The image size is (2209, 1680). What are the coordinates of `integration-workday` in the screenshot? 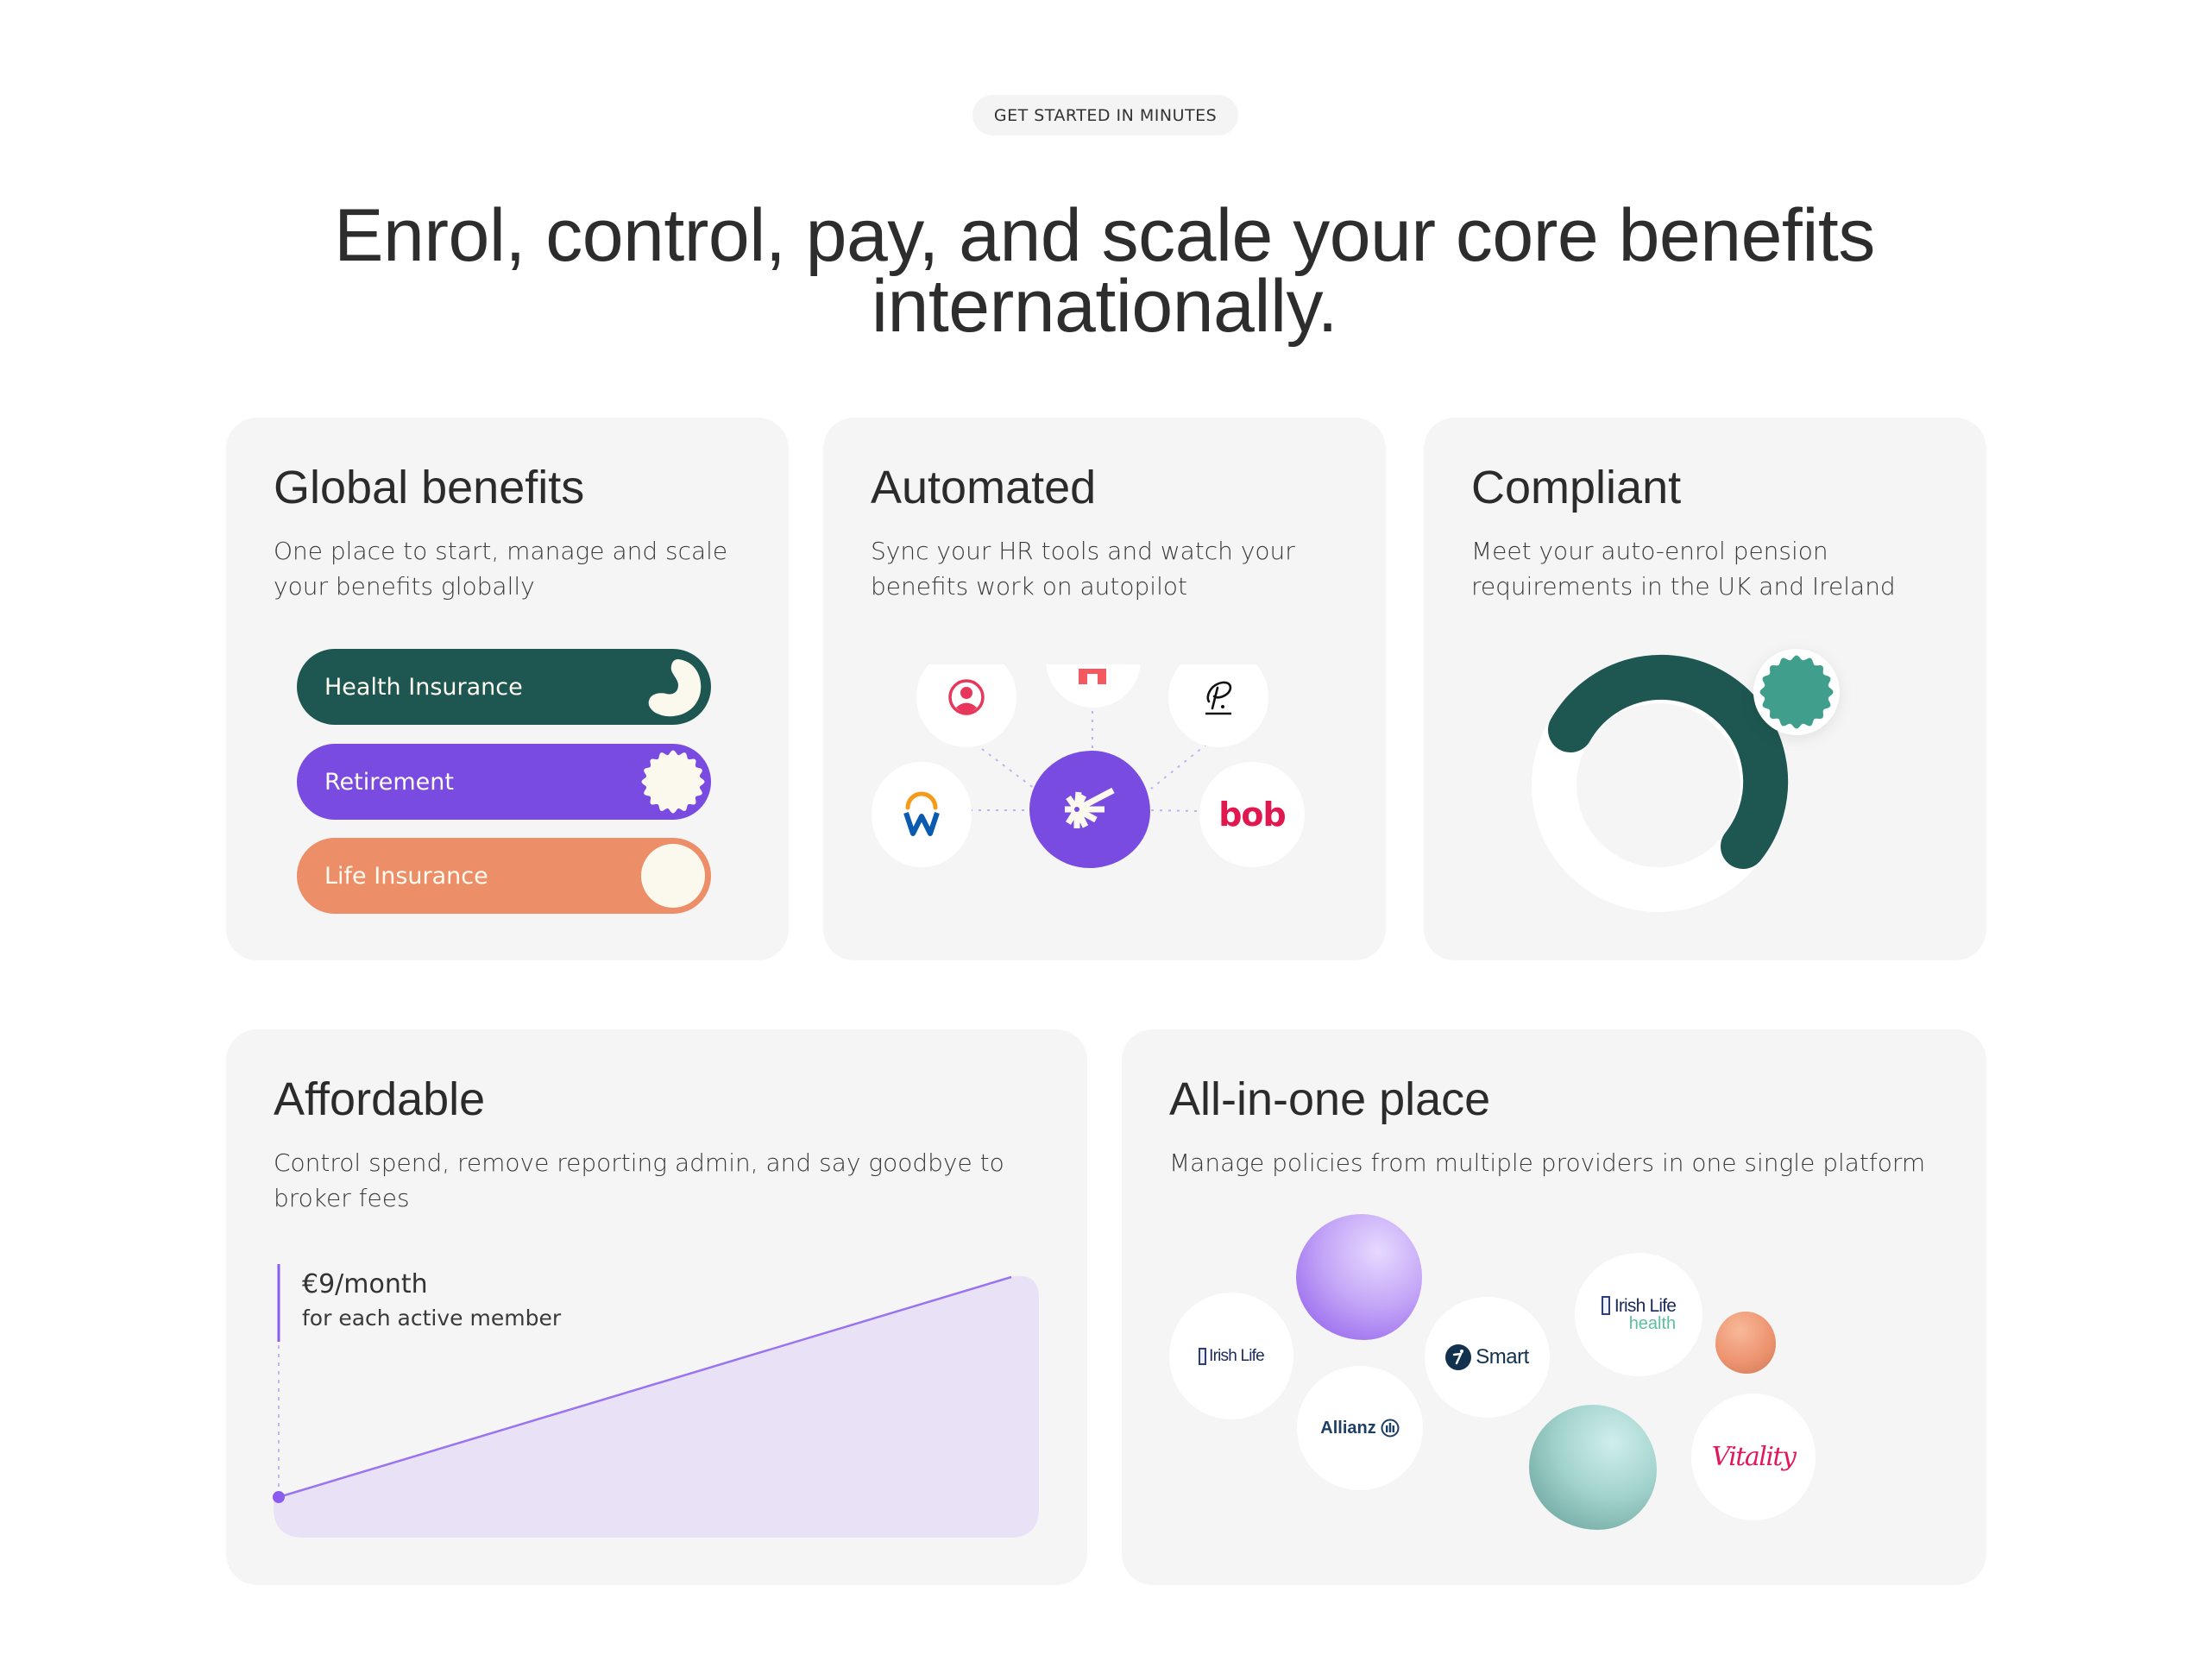 It's located at (922, 815).